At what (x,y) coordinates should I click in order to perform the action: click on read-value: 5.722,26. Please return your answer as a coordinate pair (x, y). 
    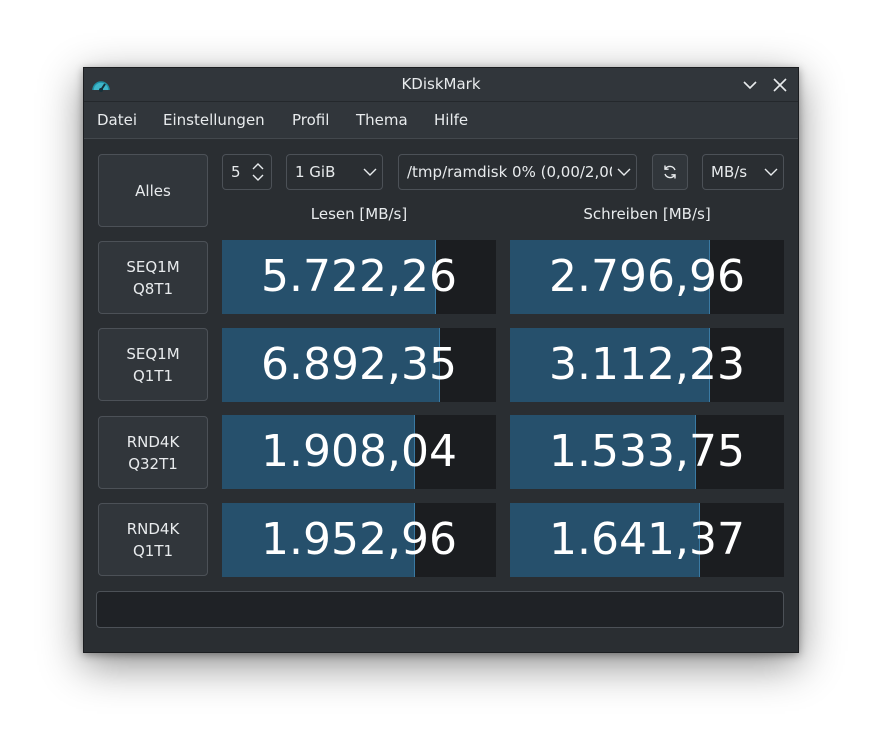
    Looking at the image, I should click on (359, 276).